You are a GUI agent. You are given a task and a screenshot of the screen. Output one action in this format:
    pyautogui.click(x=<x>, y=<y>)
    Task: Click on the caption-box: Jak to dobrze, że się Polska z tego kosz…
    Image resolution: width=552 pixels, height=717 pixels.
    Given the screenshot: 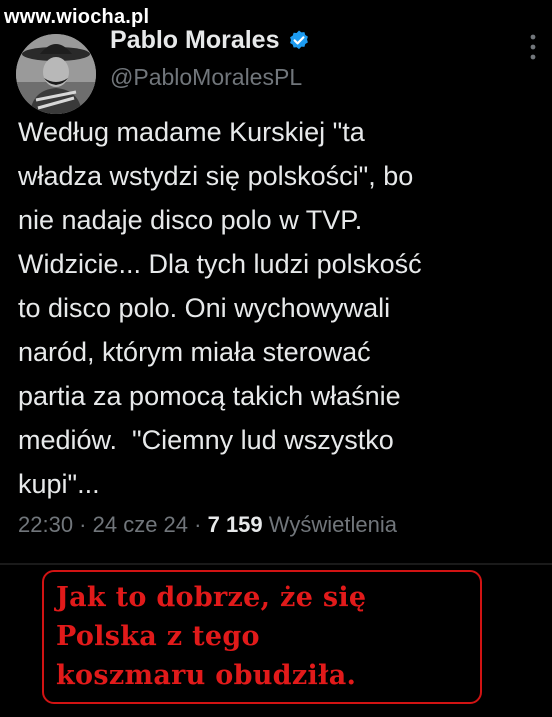 What is the action you would take?
    pyautogui.click(x=262, y=637)
    